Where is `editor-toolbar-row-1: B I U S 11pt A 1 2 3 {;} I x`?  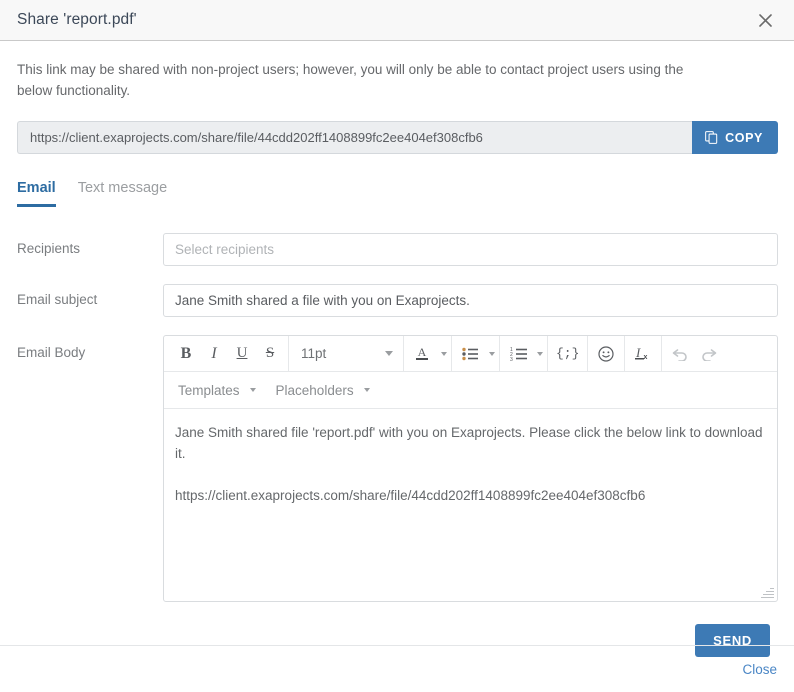
editor-toolbar-row-1: B I U S 11pt A 1 2 3 {;} I x is located at coordinates (470, 354).